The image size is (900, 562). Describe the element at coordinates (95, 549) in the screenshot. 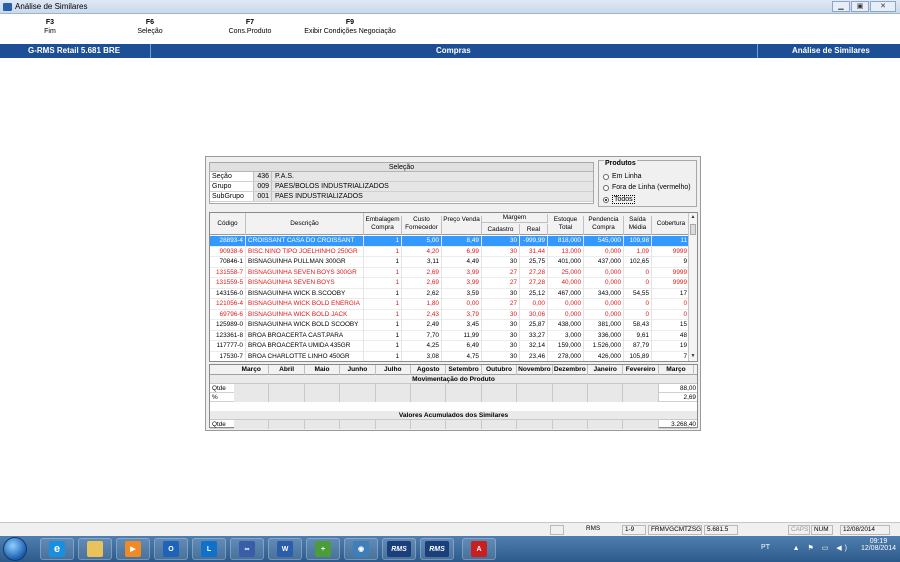

I see `explorer-icon` at that location.